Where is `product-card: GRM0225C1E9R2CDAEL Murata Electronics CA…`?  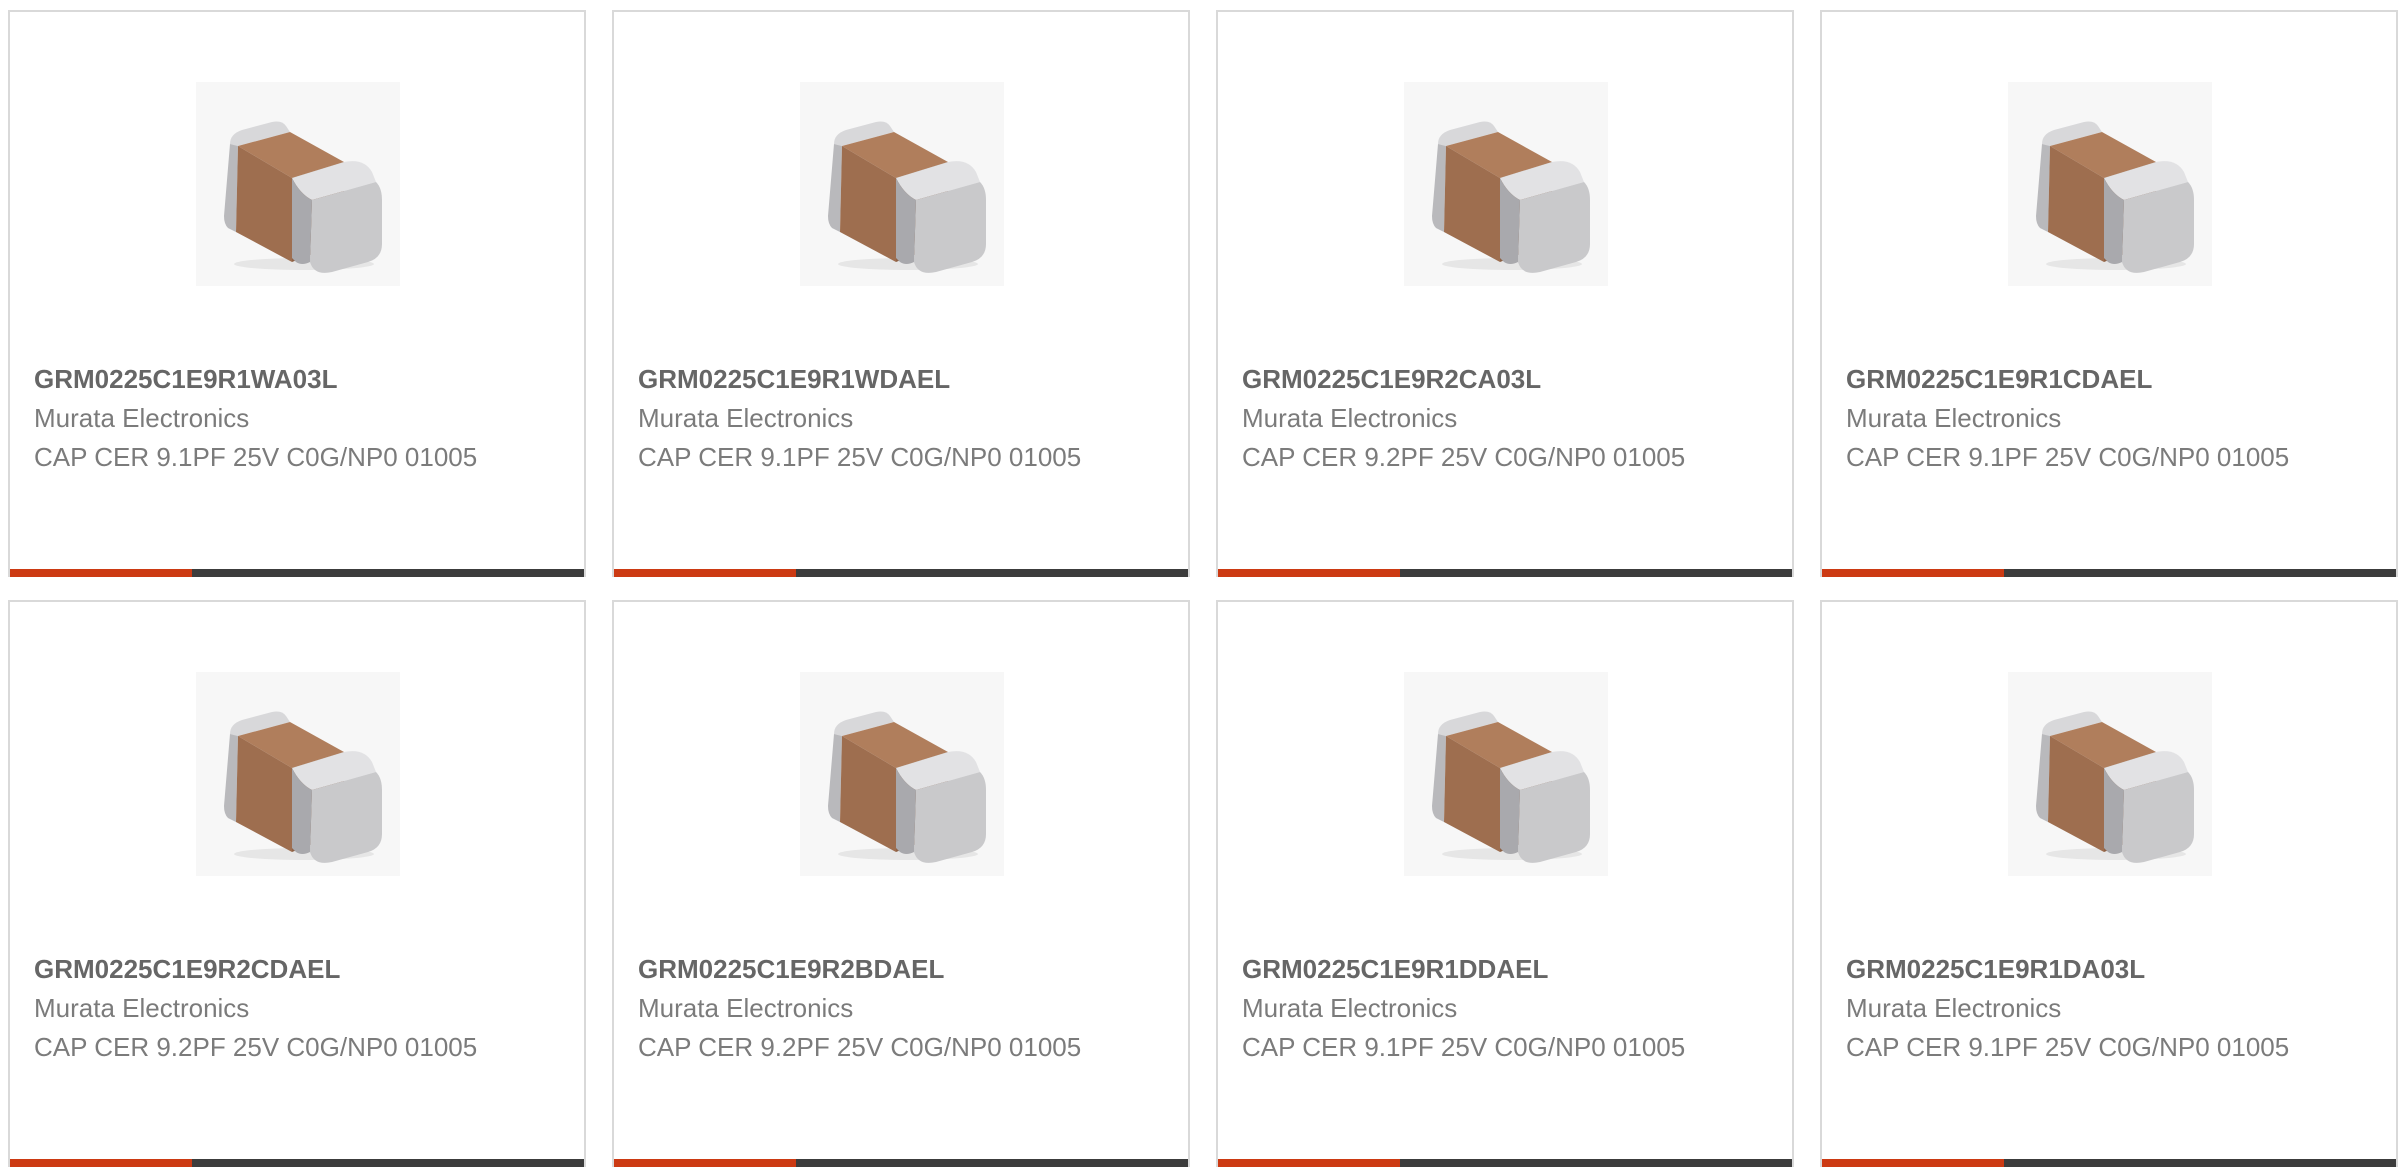 product-card: GRM0225C1E9R2CDAEL Murata Electronics CA… is located at coordinates (297, 883).